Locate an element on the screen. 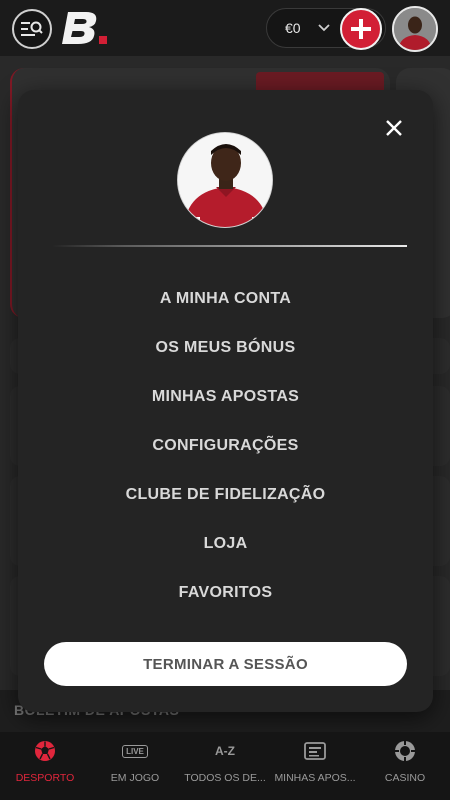 This screenshot has width=450, height=800. a-z-icon: A-Z is located at coordinates (225, 751).